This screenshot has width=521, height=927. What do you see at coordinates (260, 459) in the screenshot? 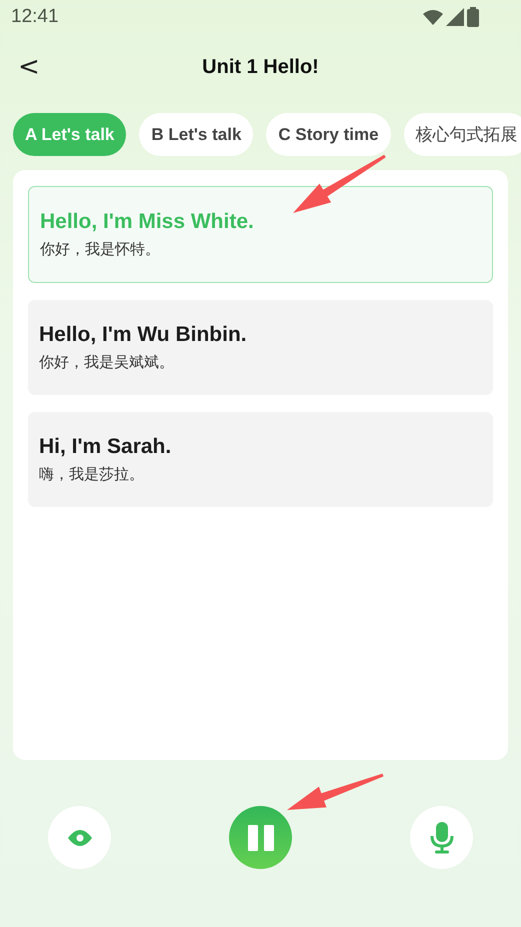
I see `sentence-item: Hi, I'm Sarah. 嗨，我是莎拉。` at bounding box center [260, 459].